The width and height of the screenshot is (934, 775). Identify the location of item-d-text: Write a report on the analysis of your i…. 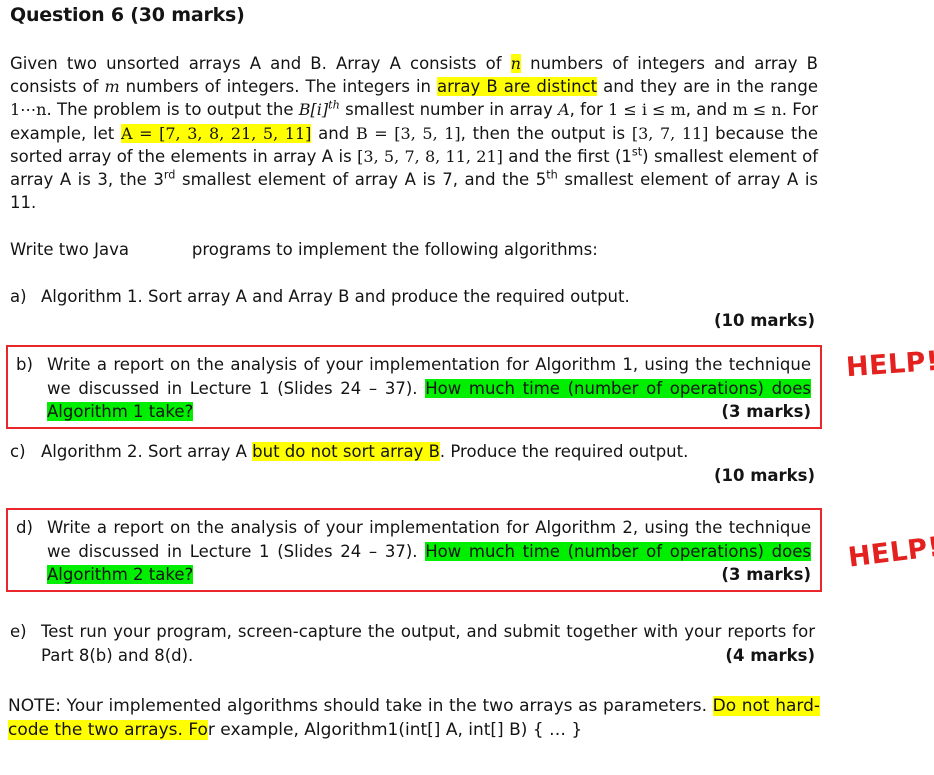
(429, 551).